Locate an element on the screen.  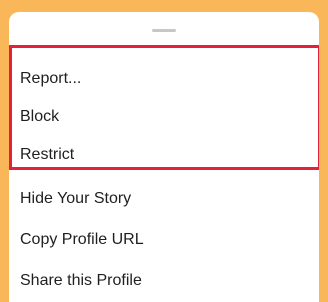
drag-handle is located at coordinates (164, 30).